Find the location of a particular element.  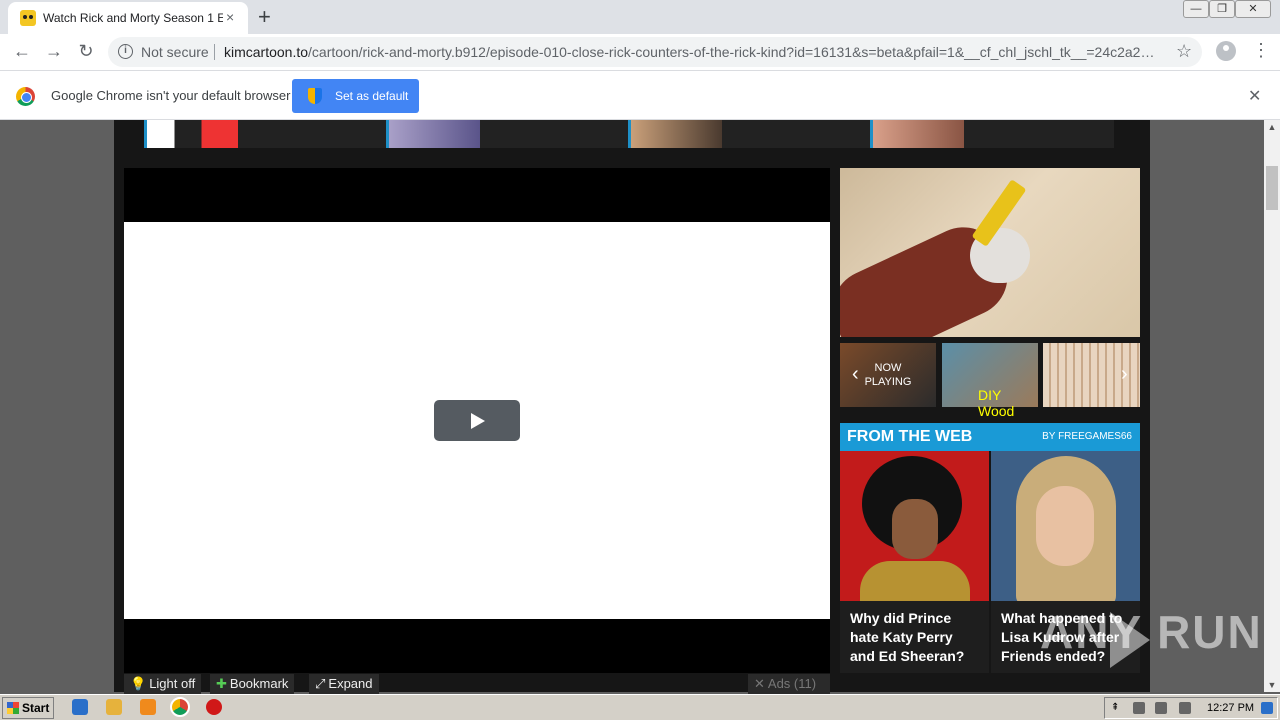

close-window-button: ✕ is located at coordinates (1253, 9).